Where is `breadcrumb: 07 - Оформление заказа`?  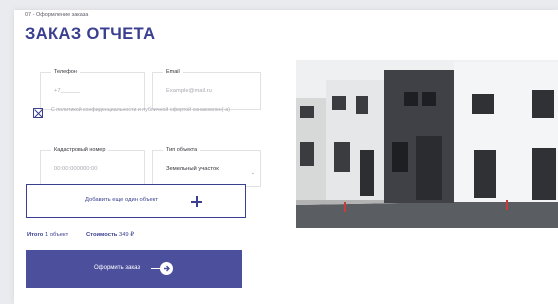
breadcrumb: 07 - Оформление заказа is located at coordinates (56, 15).